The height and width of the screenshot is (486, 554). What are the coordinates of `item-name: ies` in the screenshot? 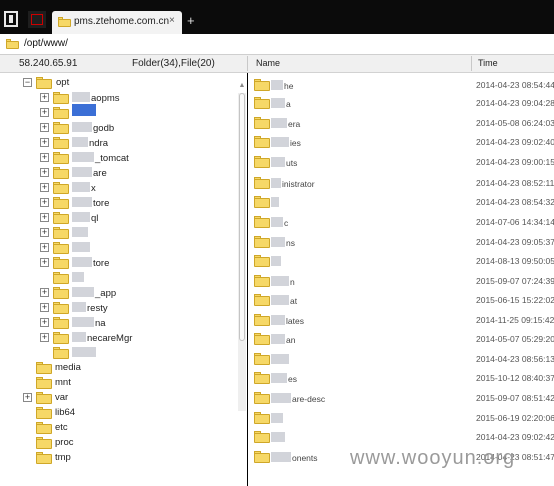 It's located at (286, 142).